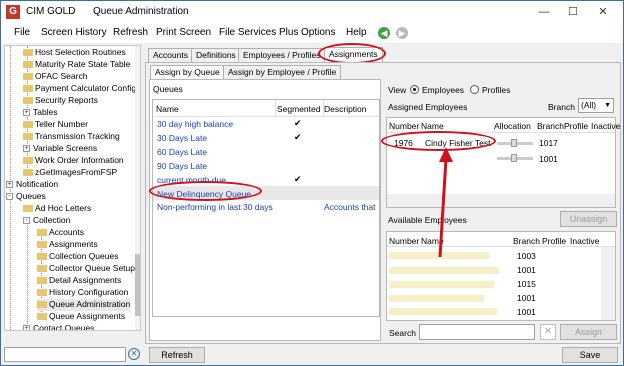  Describe the element at coordinates (345, 109) in the screenshot. I see `column-header-description: Description` at that location.